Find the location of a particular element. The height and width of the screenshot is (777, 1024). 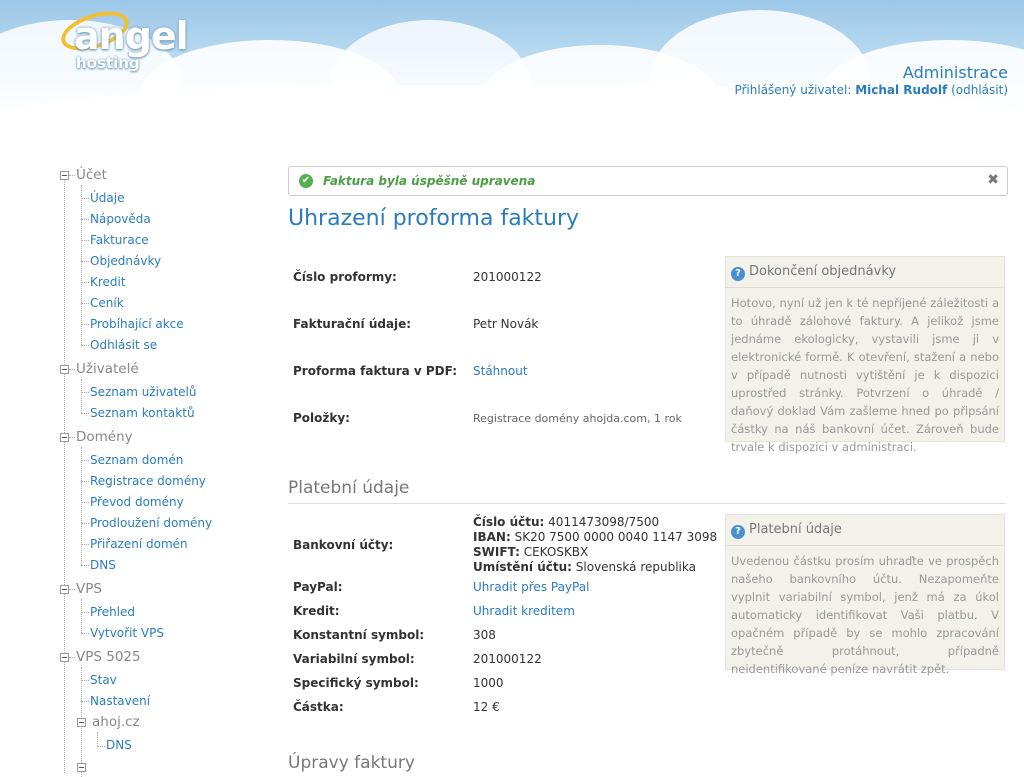

sidebar-item-seznam-kontaktu: Seznam kontaktů is located at coordinates (142, 413).